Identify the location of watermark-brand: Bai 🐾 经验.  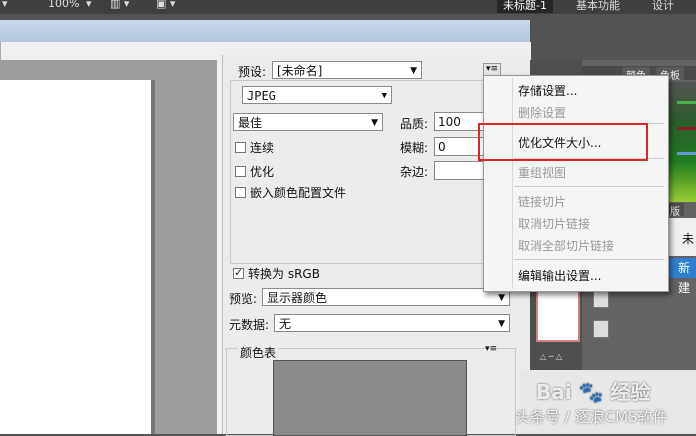
(593, 390).